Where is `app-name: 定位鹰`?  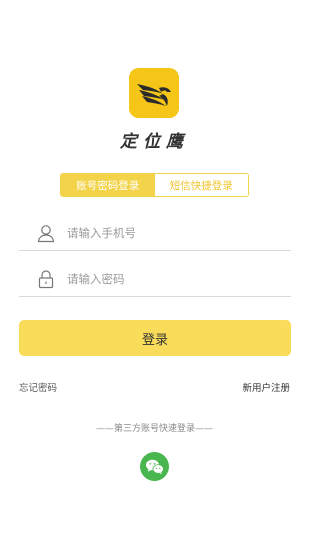 app-name: 定位鹰 is located at coordinates (154, 142).